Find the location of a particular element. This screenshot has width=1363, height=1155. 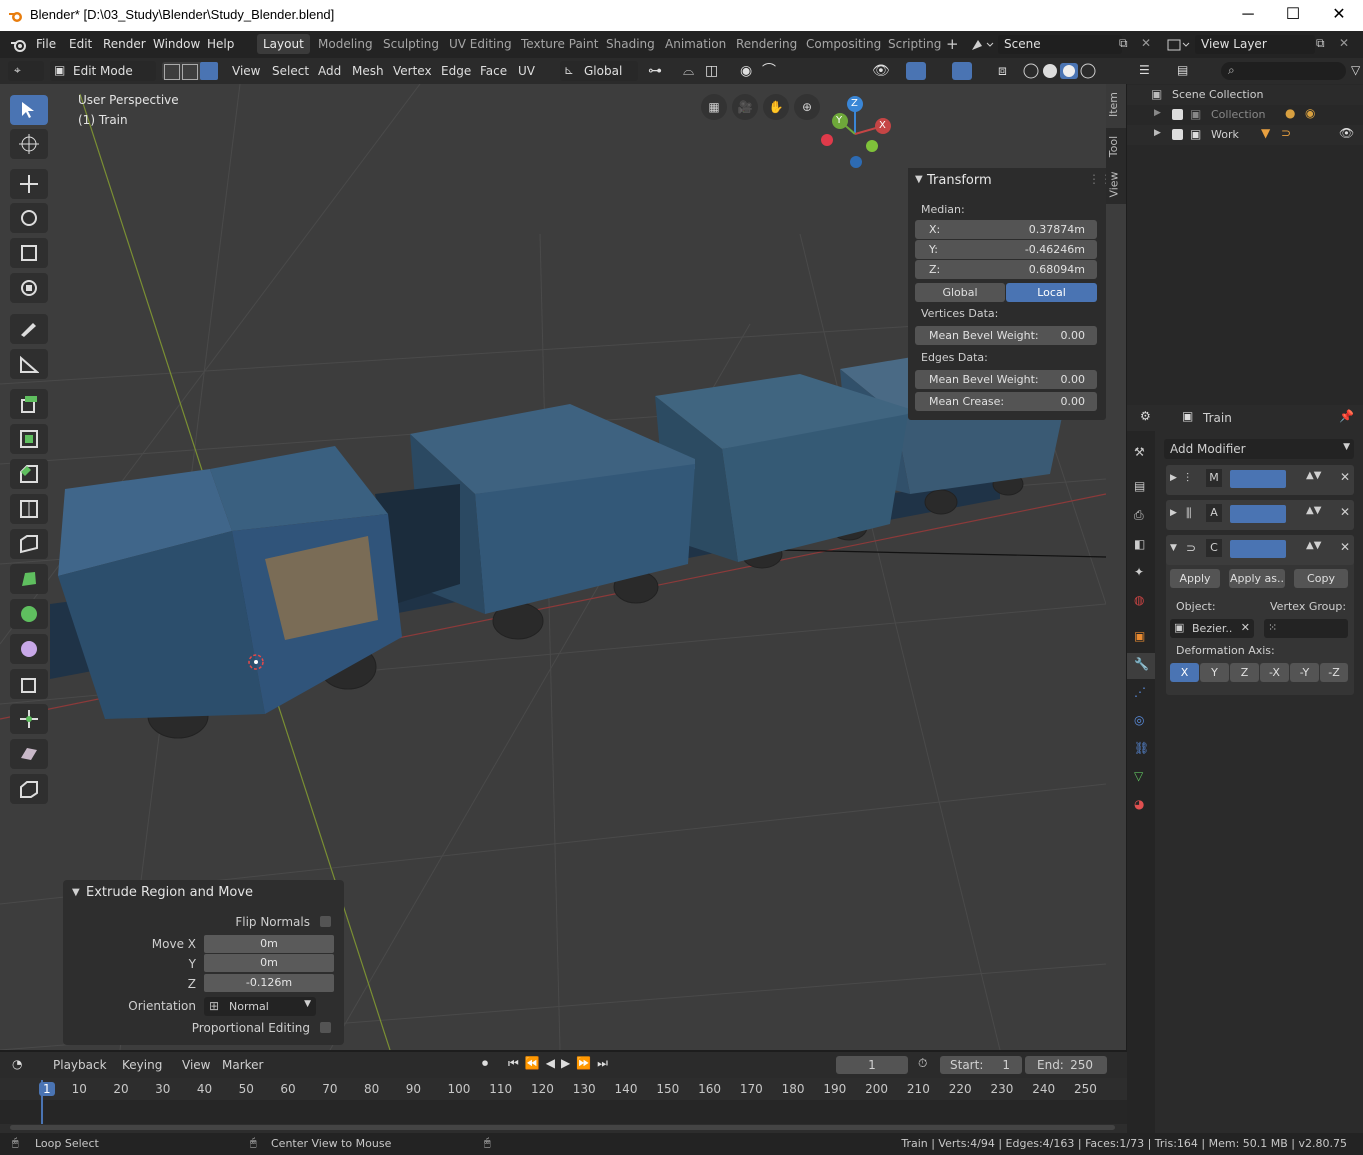

tool-shear is located at coordinates (29, 754).